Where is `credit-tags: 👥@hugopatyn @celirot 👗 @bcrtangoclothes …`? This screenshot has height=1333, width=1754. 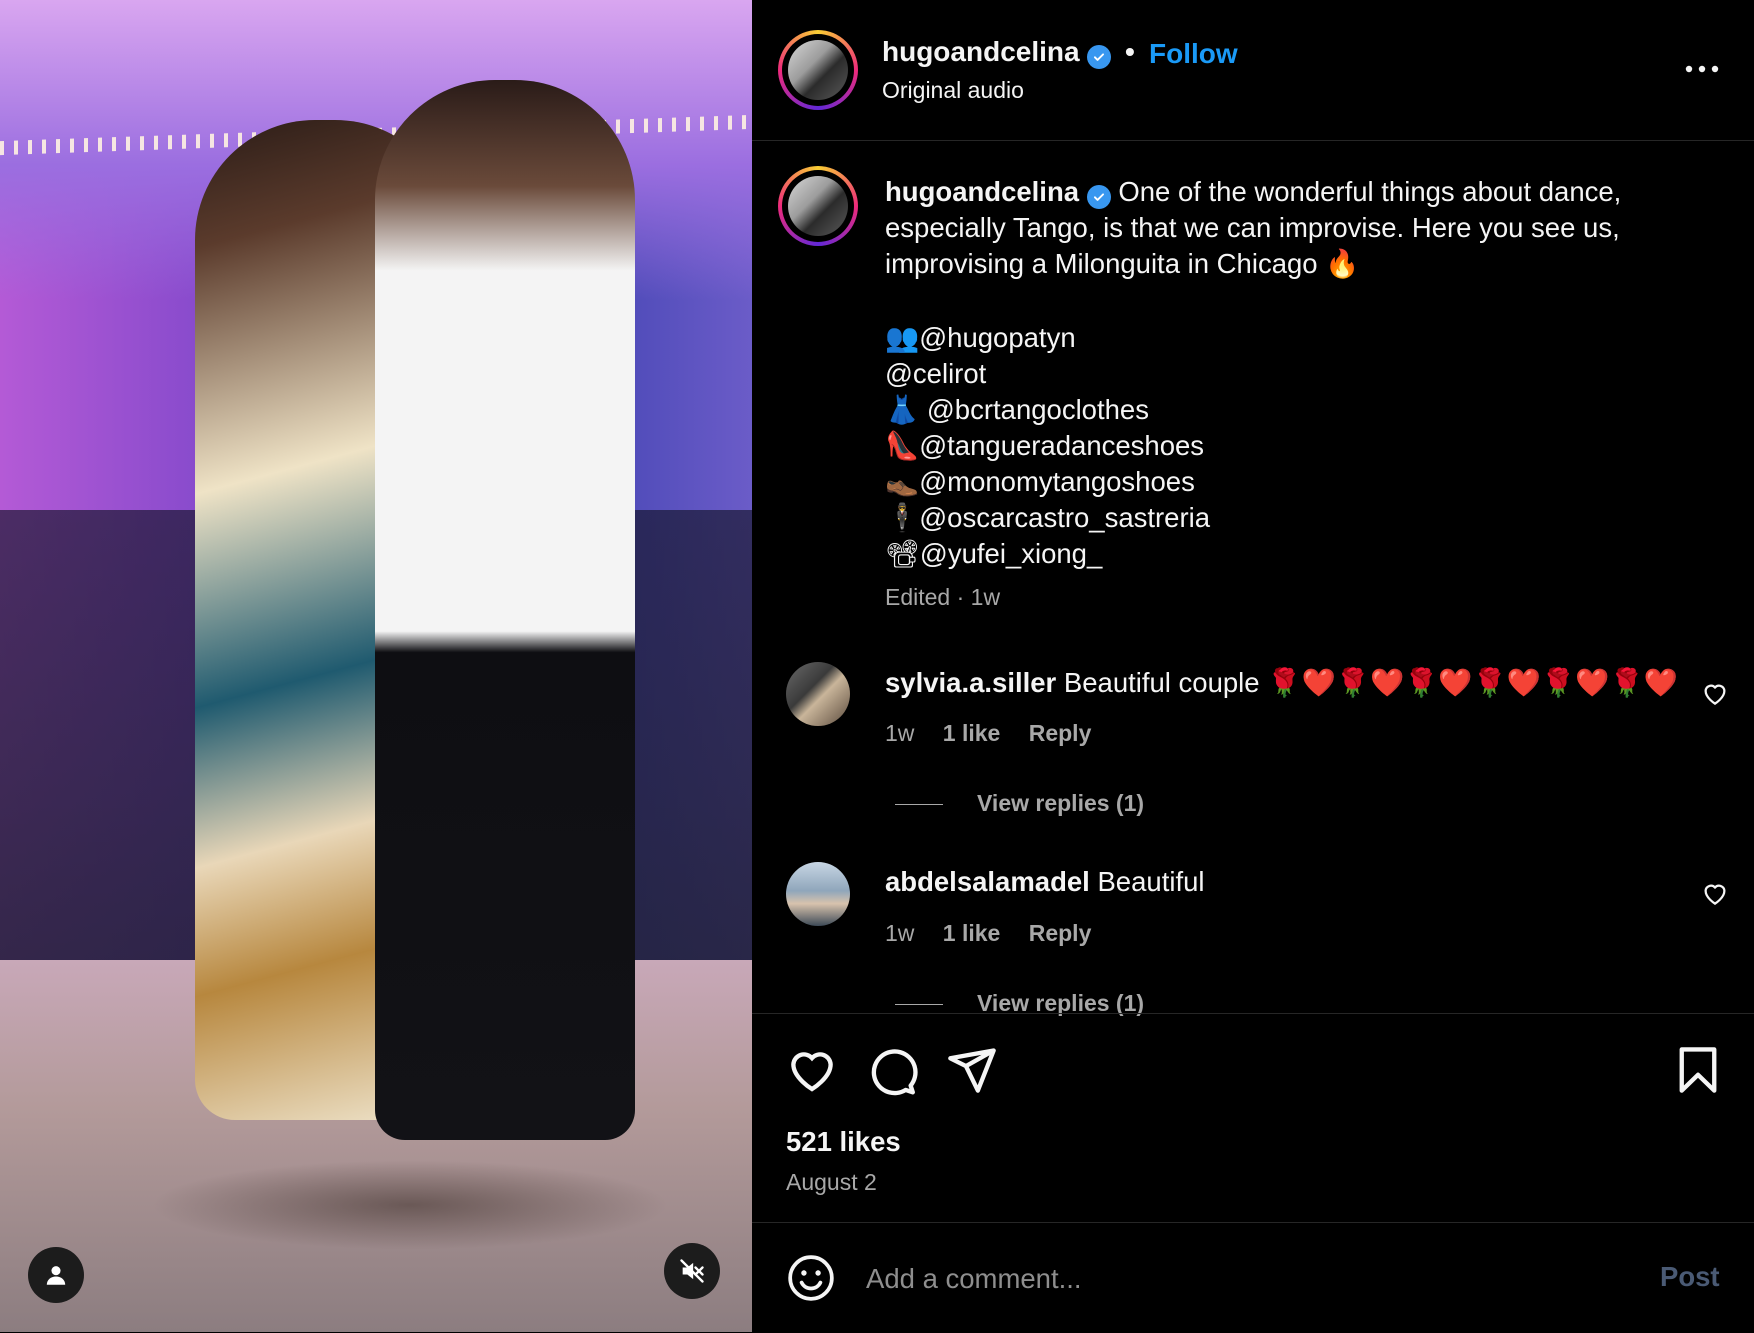 credit-tags: 👥@hugopatyn @celirot 👗 @bcrtangoclothes … is located at coordinates (1047, 446).